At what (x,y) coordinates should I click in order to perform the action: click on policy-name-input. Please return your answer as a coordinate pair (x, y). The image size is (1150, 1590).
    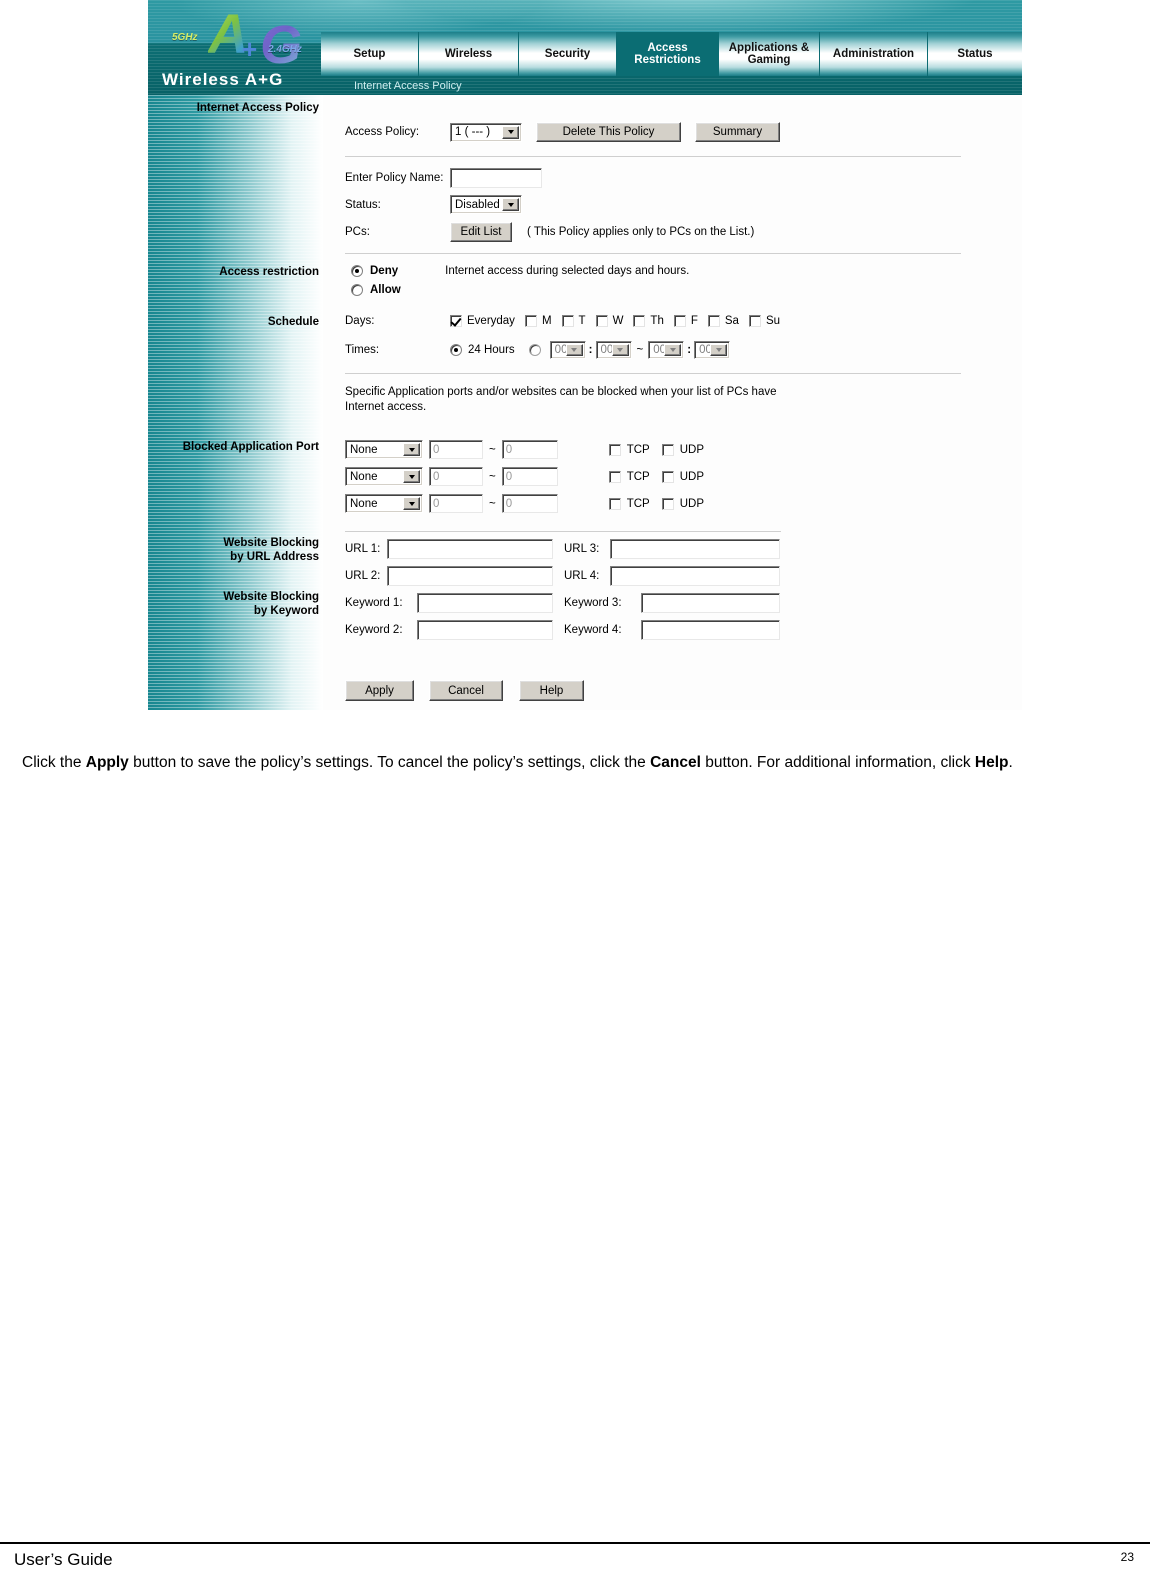
    Looking at the image, I should click on (496, 178).